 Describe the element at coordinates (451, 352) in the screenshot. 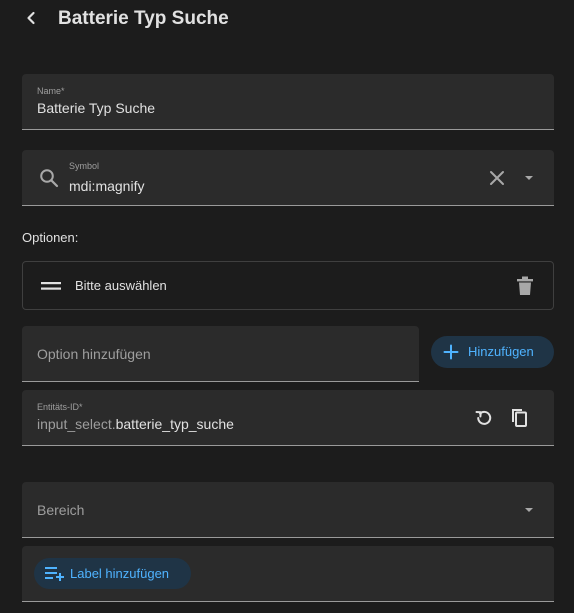

I see `plus-icon` at that location.